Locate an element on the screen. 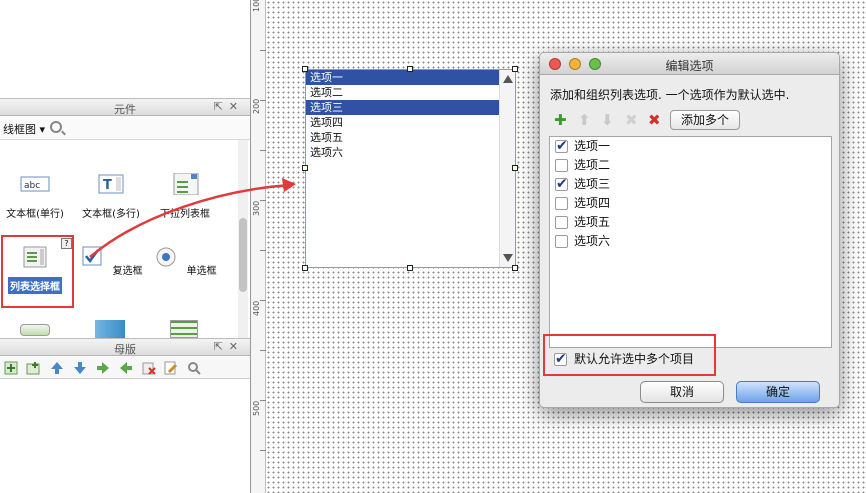  search-masters-icon is located at coordinates (194, 368).